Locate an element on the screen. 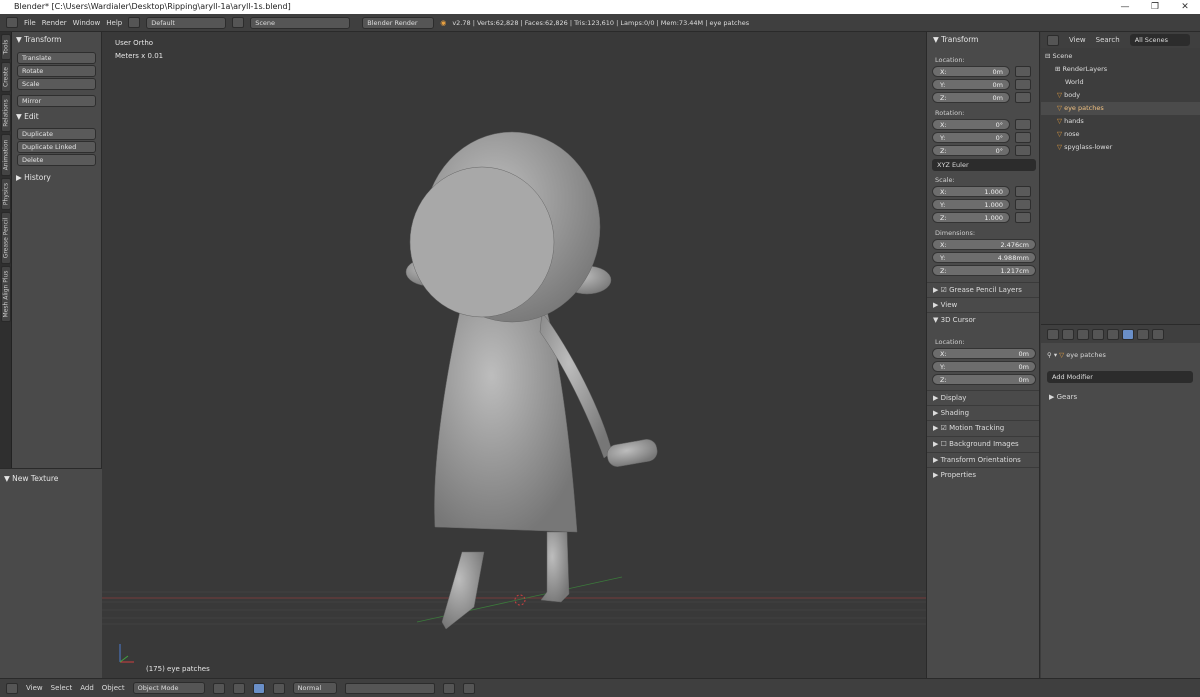  properties-editor-icon is located at coordinates (1053, 334).